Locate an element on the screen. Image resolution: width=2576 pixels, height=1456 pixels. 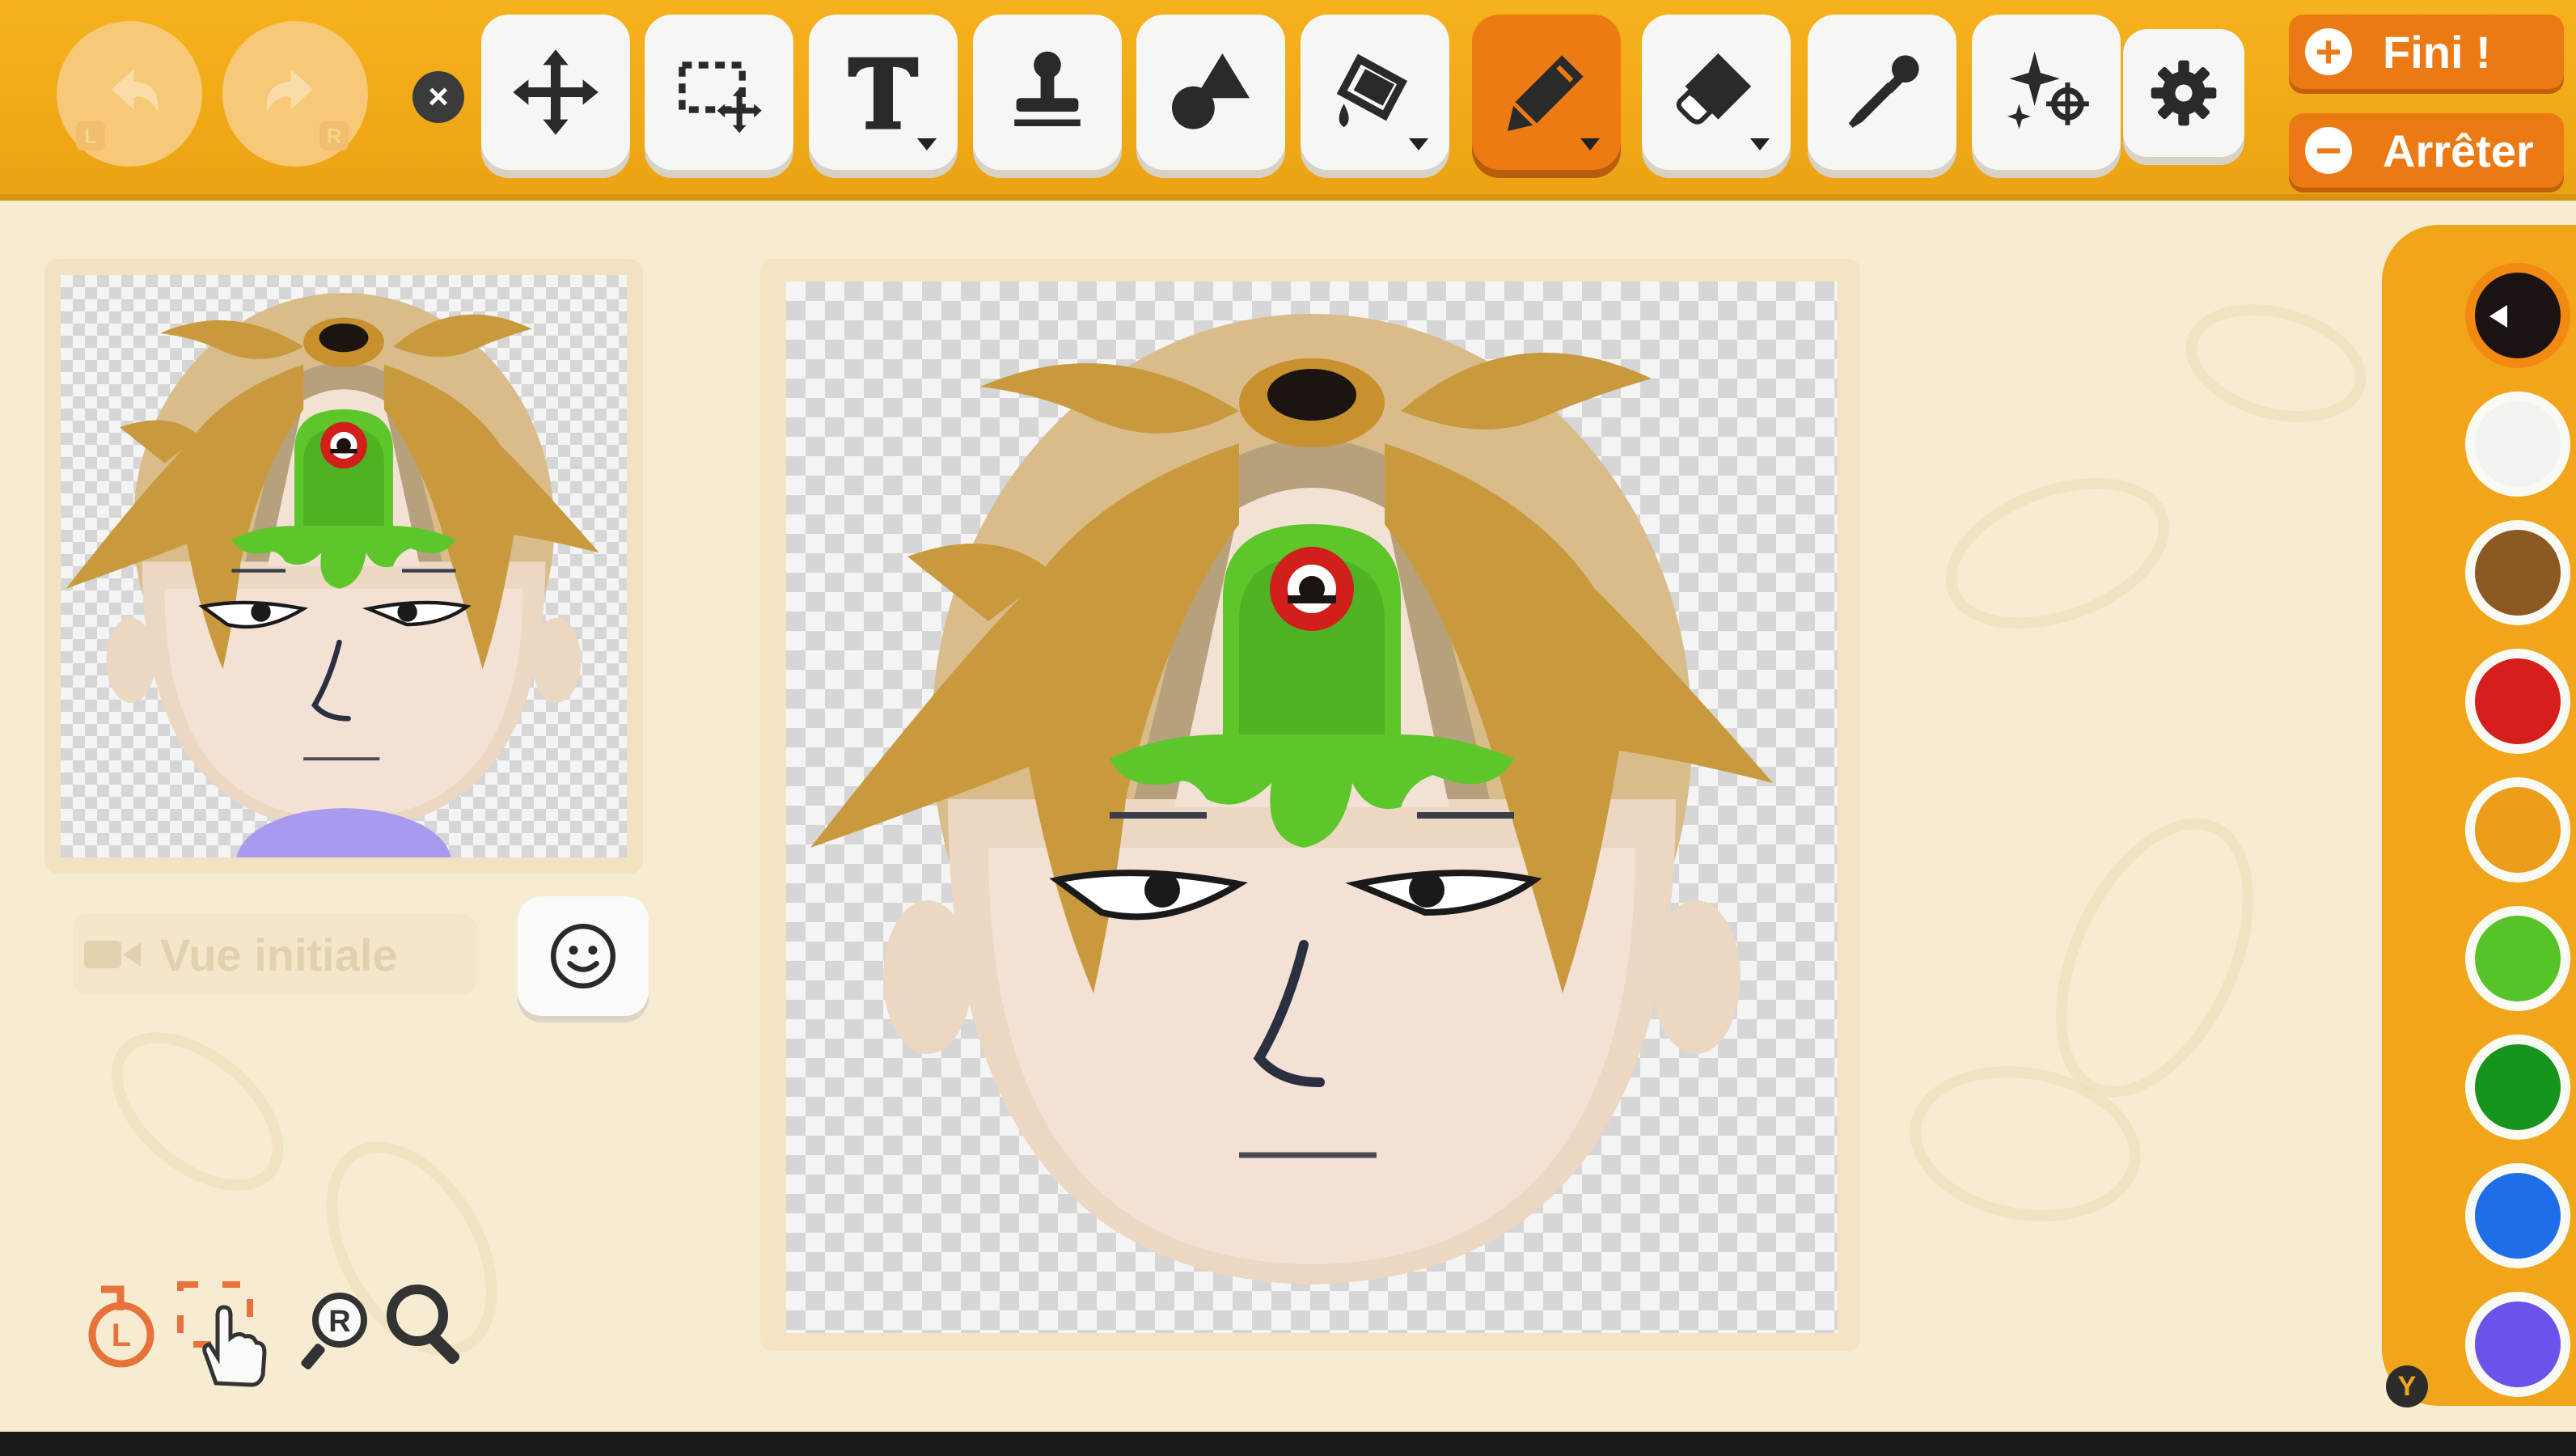
toolbar: L R × + Fini ! − Arrêter is located at coordinates (1288, 100).